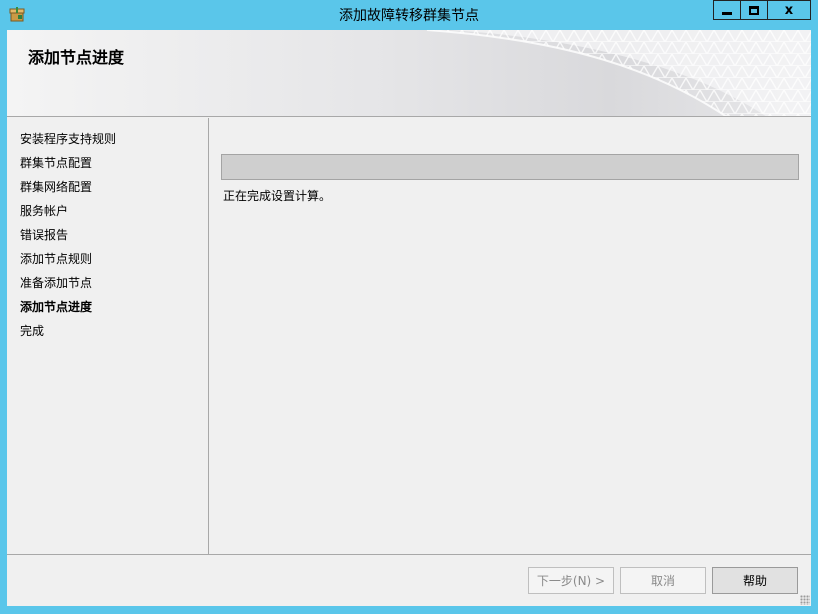  Describe the element at coordinates (32, 331) in the screenshot. I see `step-complete: 完成` at that location.